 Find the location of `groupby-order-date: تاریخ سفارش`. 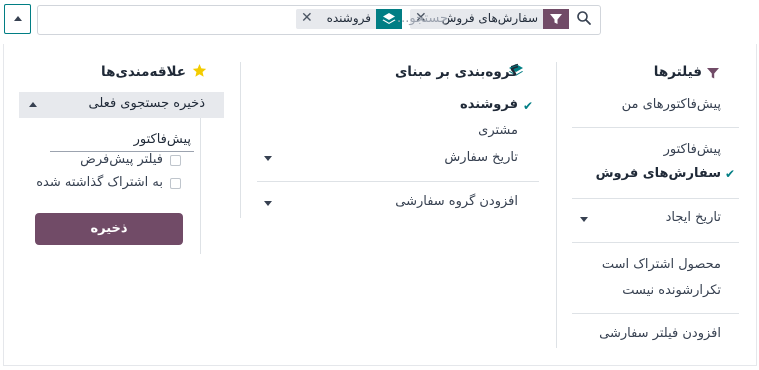

groupby-order-date: تاریخ سفارش is located at coordinates (481, 157).